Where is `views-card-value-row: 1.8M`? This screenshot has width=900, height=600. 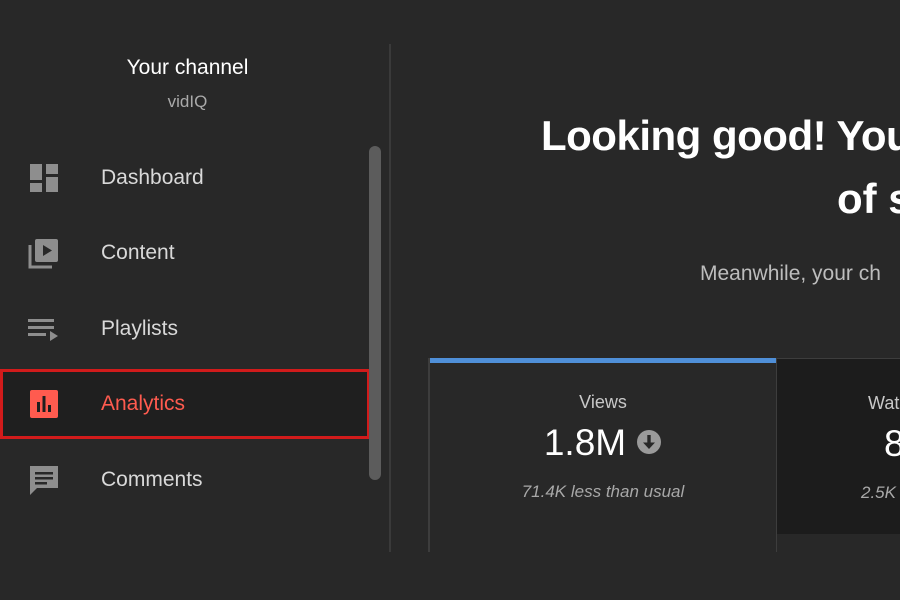 views-card-value-row: 1.8M is located at coordinates (603, 443).